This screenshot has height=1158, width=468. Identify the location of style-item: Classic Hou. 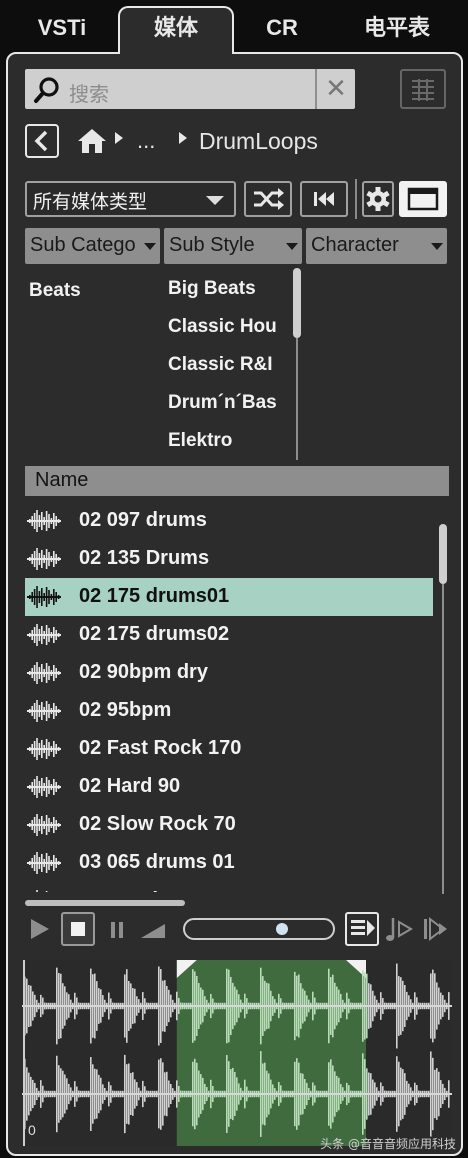
(227, 333).